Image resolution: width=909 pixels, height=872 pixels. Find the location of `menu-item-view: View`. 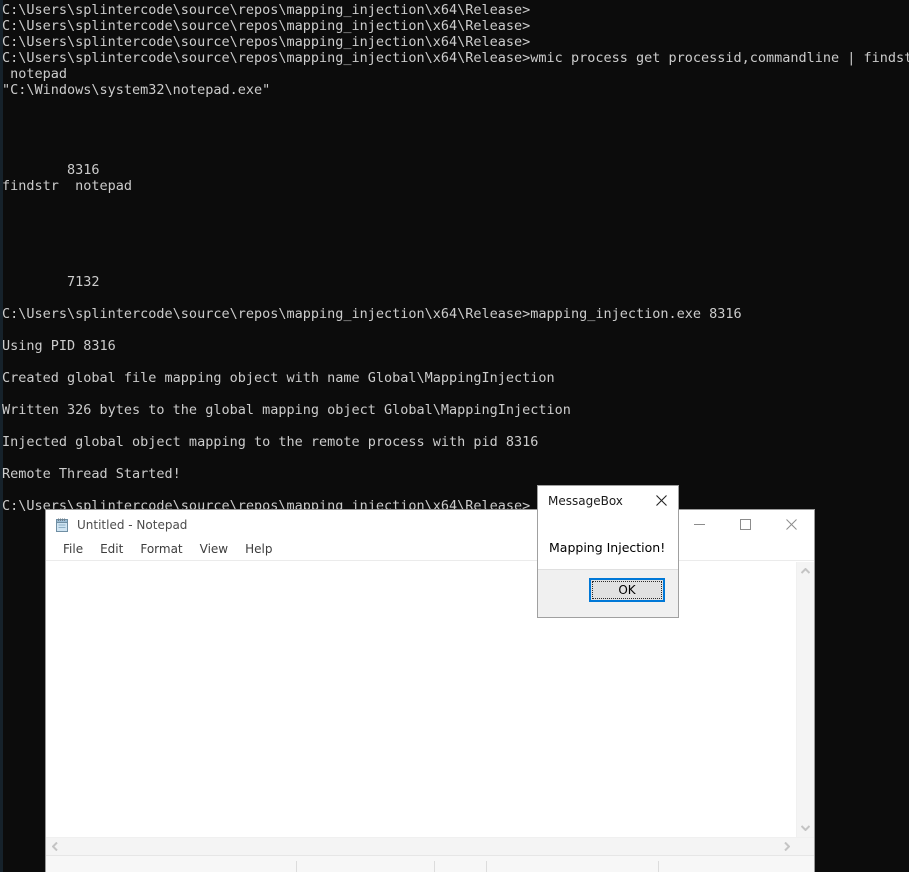

menu-item-view: View is located at coordinates (214, 549).